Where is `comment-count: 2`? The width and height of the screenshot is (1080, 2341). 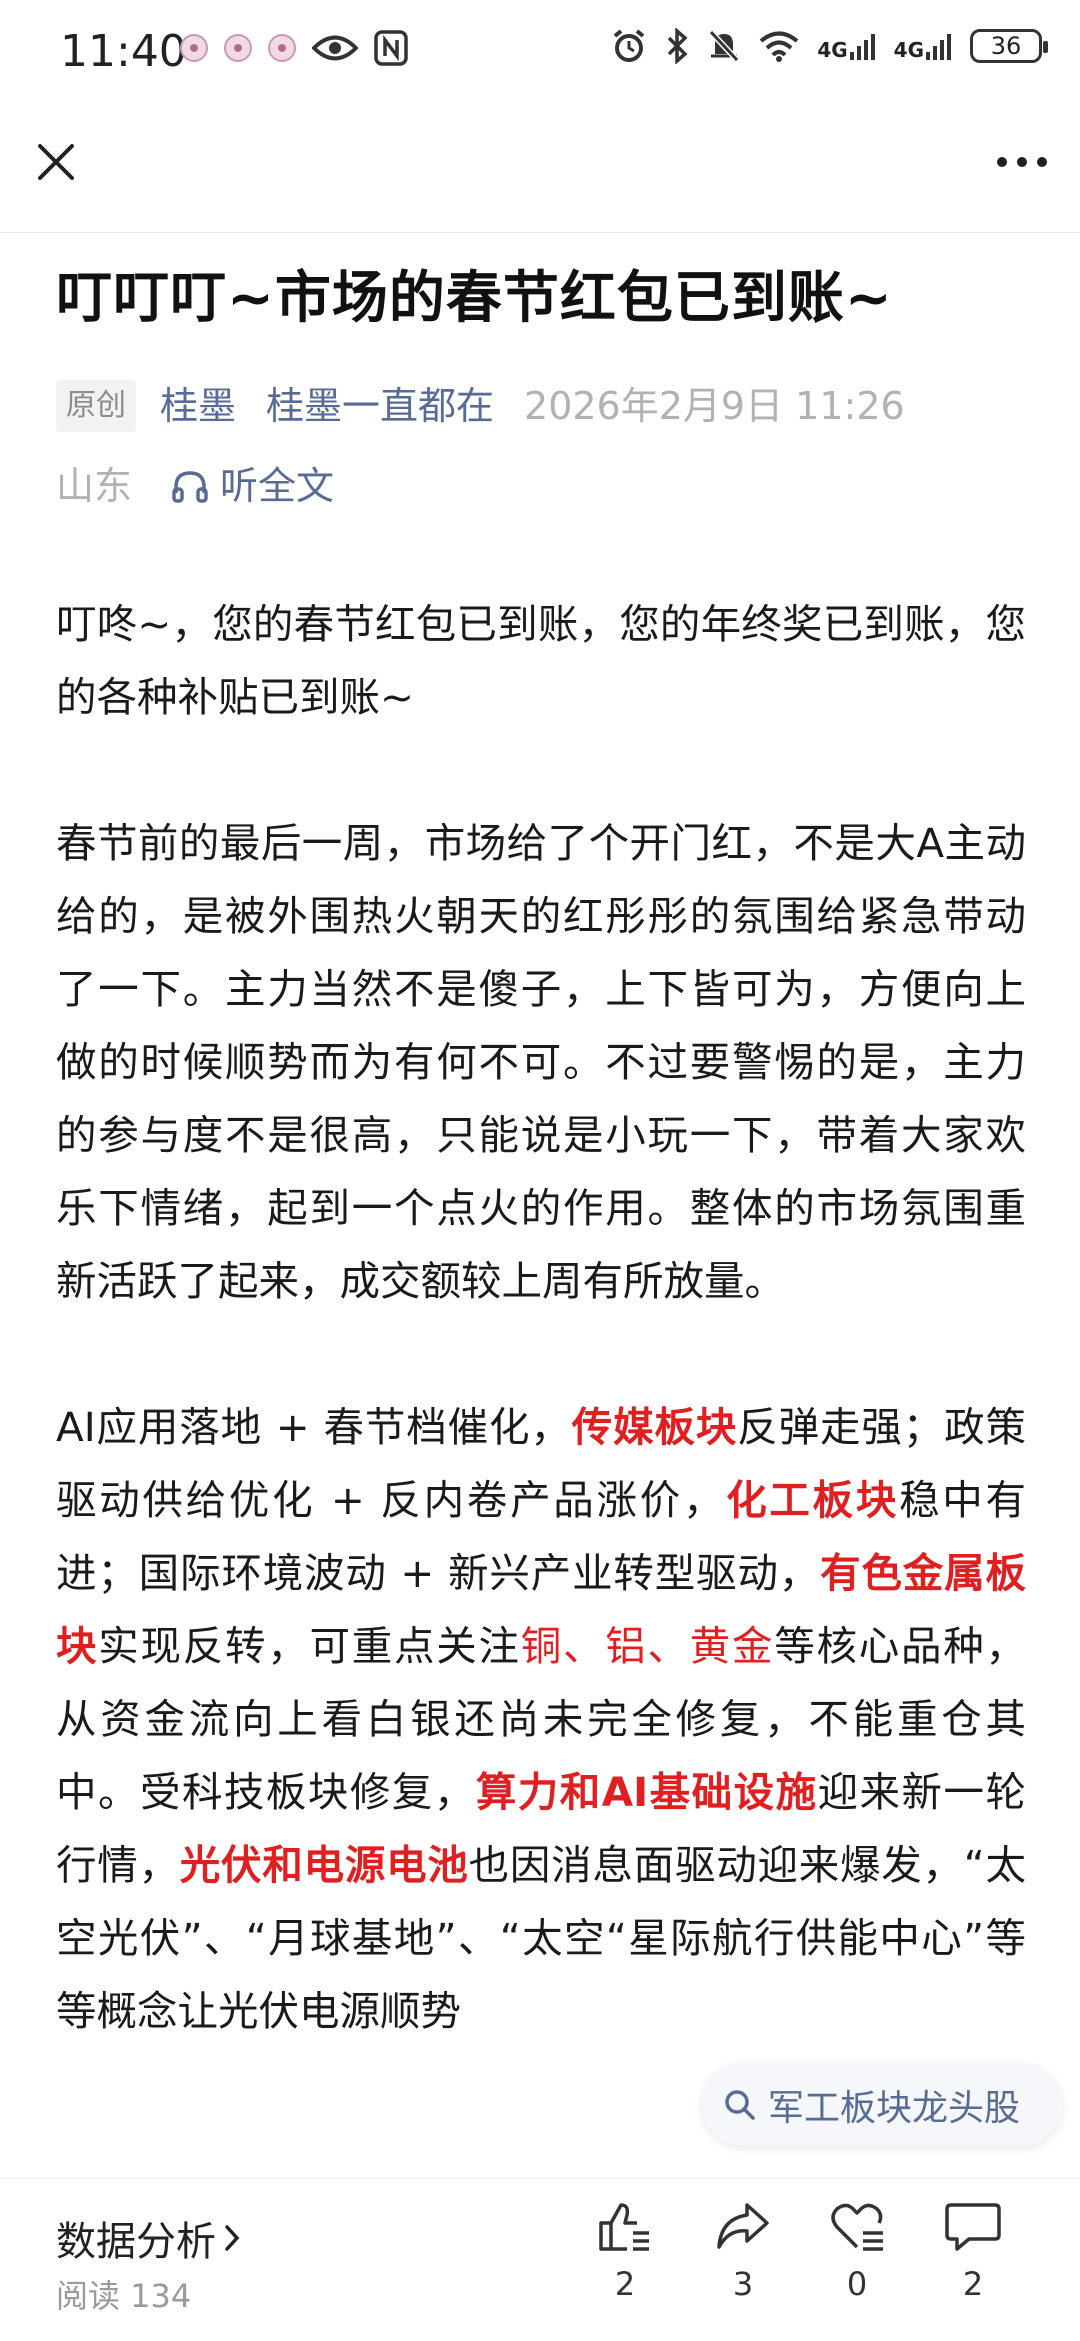 comment-count: 2 is located at coordinates (973, 2284).